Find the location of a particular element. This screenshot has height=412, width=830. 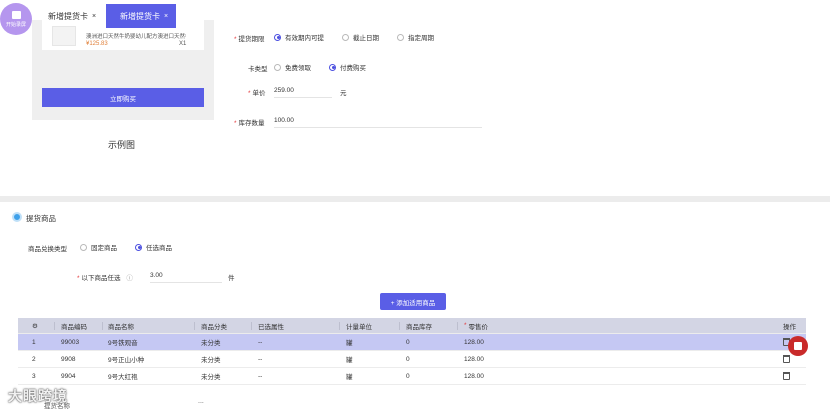

radio-optional-goods is located at coordinates (138, 247).